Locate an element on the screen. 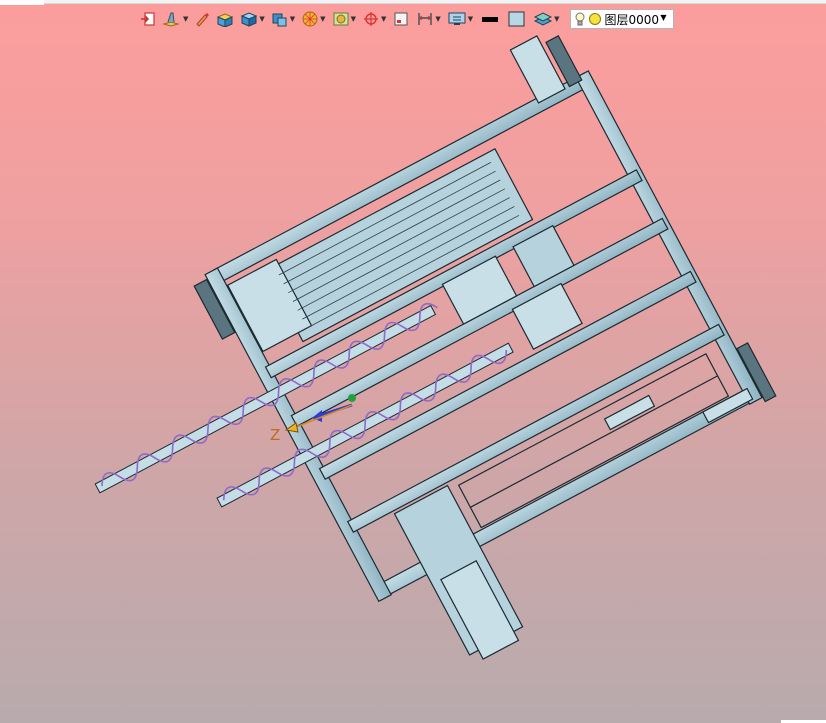  axis-z-label: Z is located at coordinates (275, 435).